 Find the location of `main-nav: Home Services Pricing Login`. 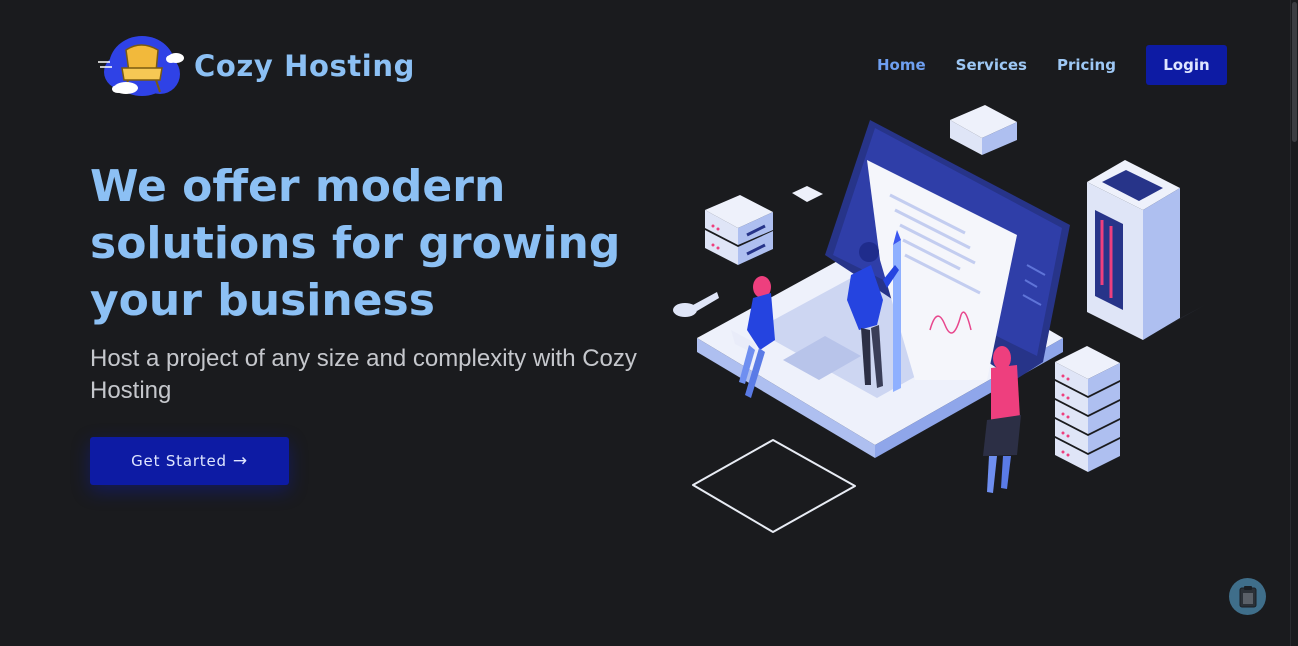

main-nav: Home Services Pricing Login is located at coordinates (1044, 65).